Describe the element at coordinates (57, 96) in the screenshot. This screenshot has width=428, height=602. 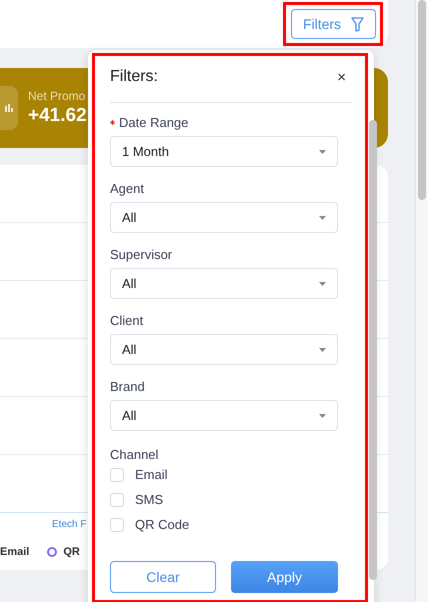
I see `banner-label: Net Promo` at that location.